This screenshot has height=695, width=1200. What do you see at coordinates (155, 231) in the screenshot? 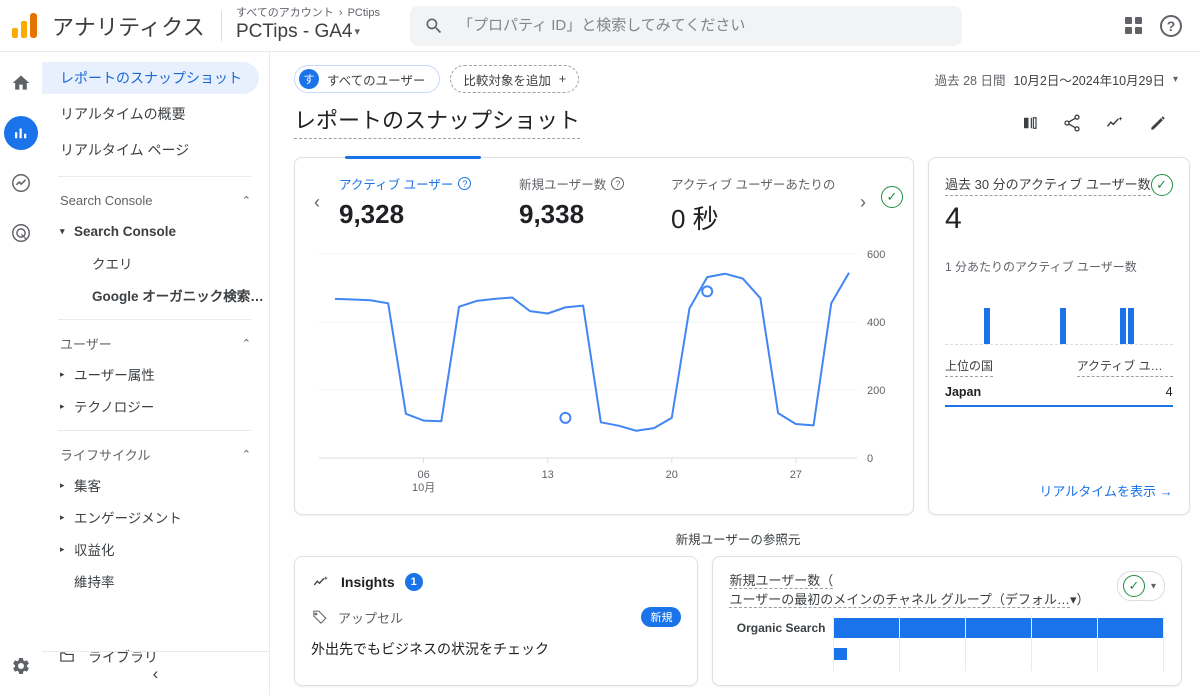
I see `sidebar-item-search-console: ▾ Search Console` at bounding box center [155, 231].